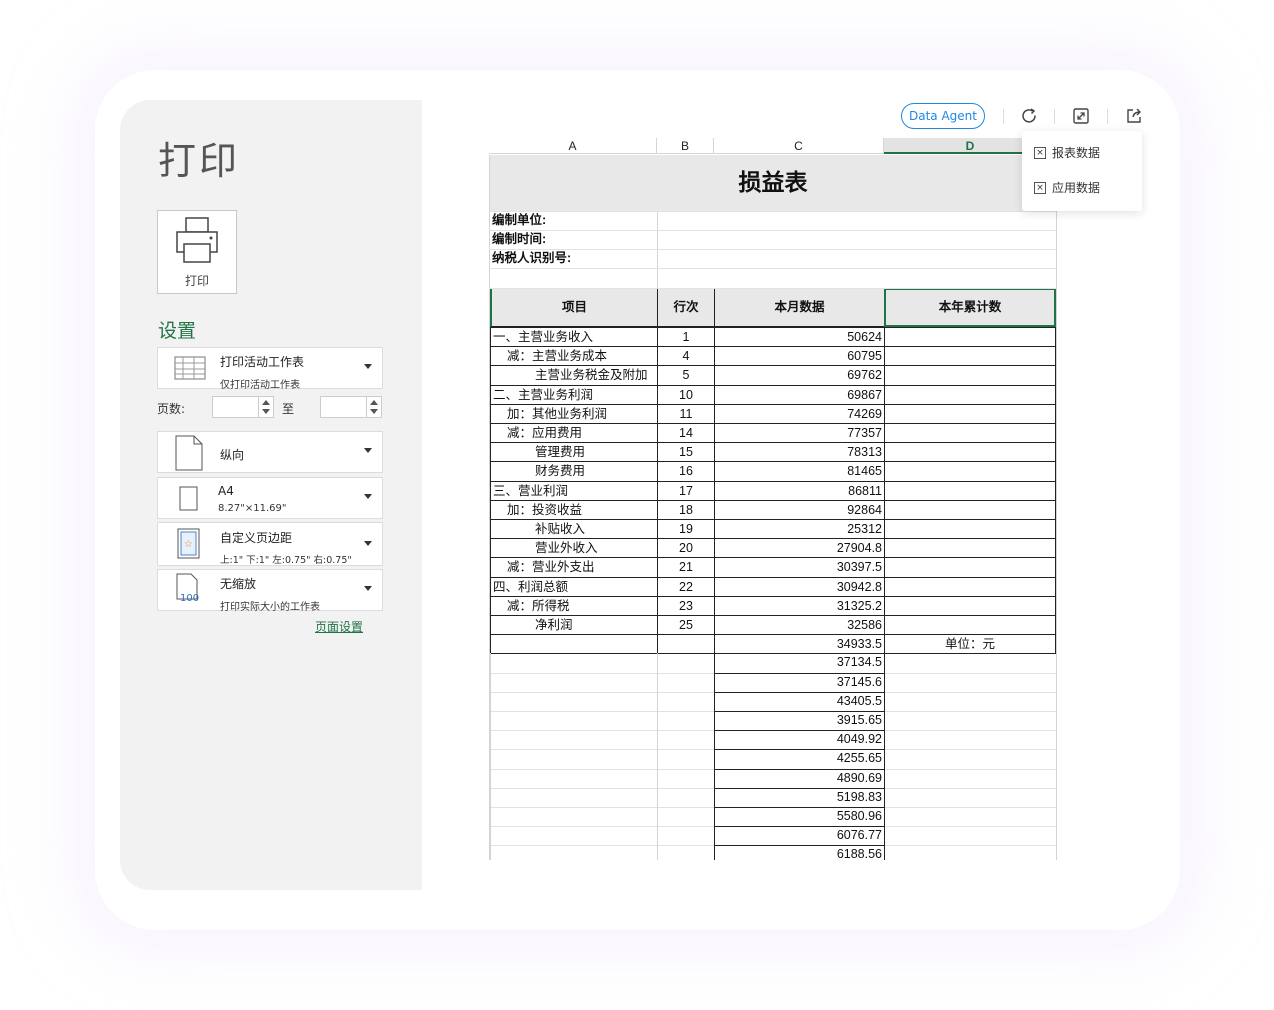  I want to click on scaling-icon-text: 100, so click(190, 598).